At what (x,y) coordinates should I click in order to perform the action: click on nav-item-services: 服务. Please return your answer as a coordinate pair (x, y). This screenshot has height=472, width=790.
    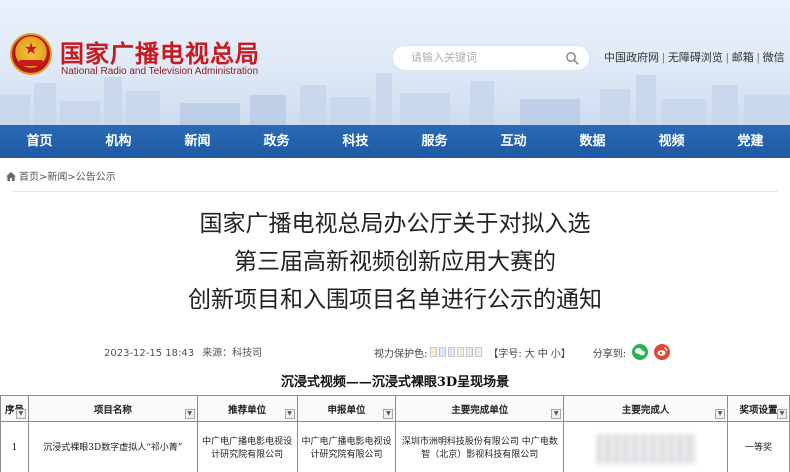
    Looking at the image, I should click on (434, 141).